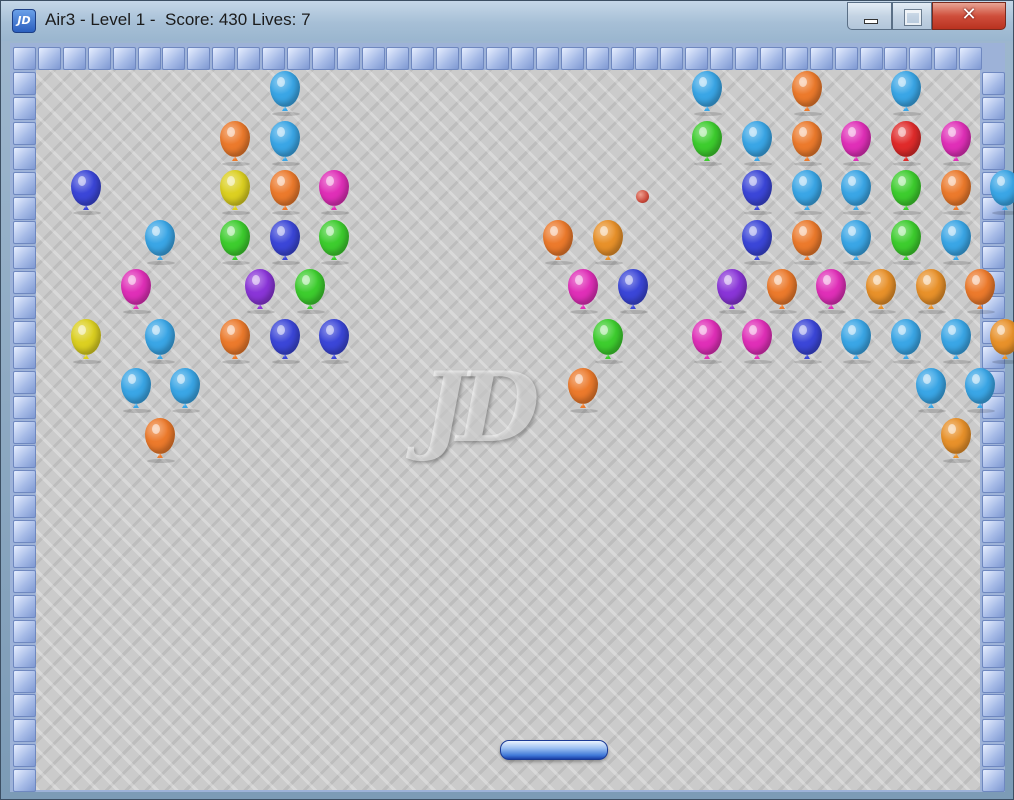 The width and height of the screenshot is (1014, 800). I want to click on close-button: ✕, so click(969, 16).